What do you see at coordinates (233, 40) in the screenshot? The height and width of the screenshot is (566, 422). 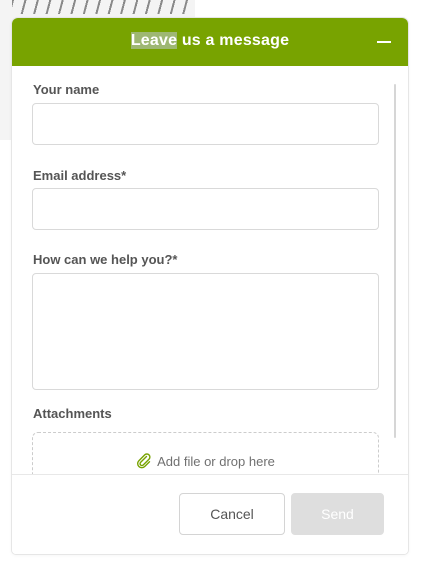 I see `title-rest: us a message` at bounding box center [233, 40].